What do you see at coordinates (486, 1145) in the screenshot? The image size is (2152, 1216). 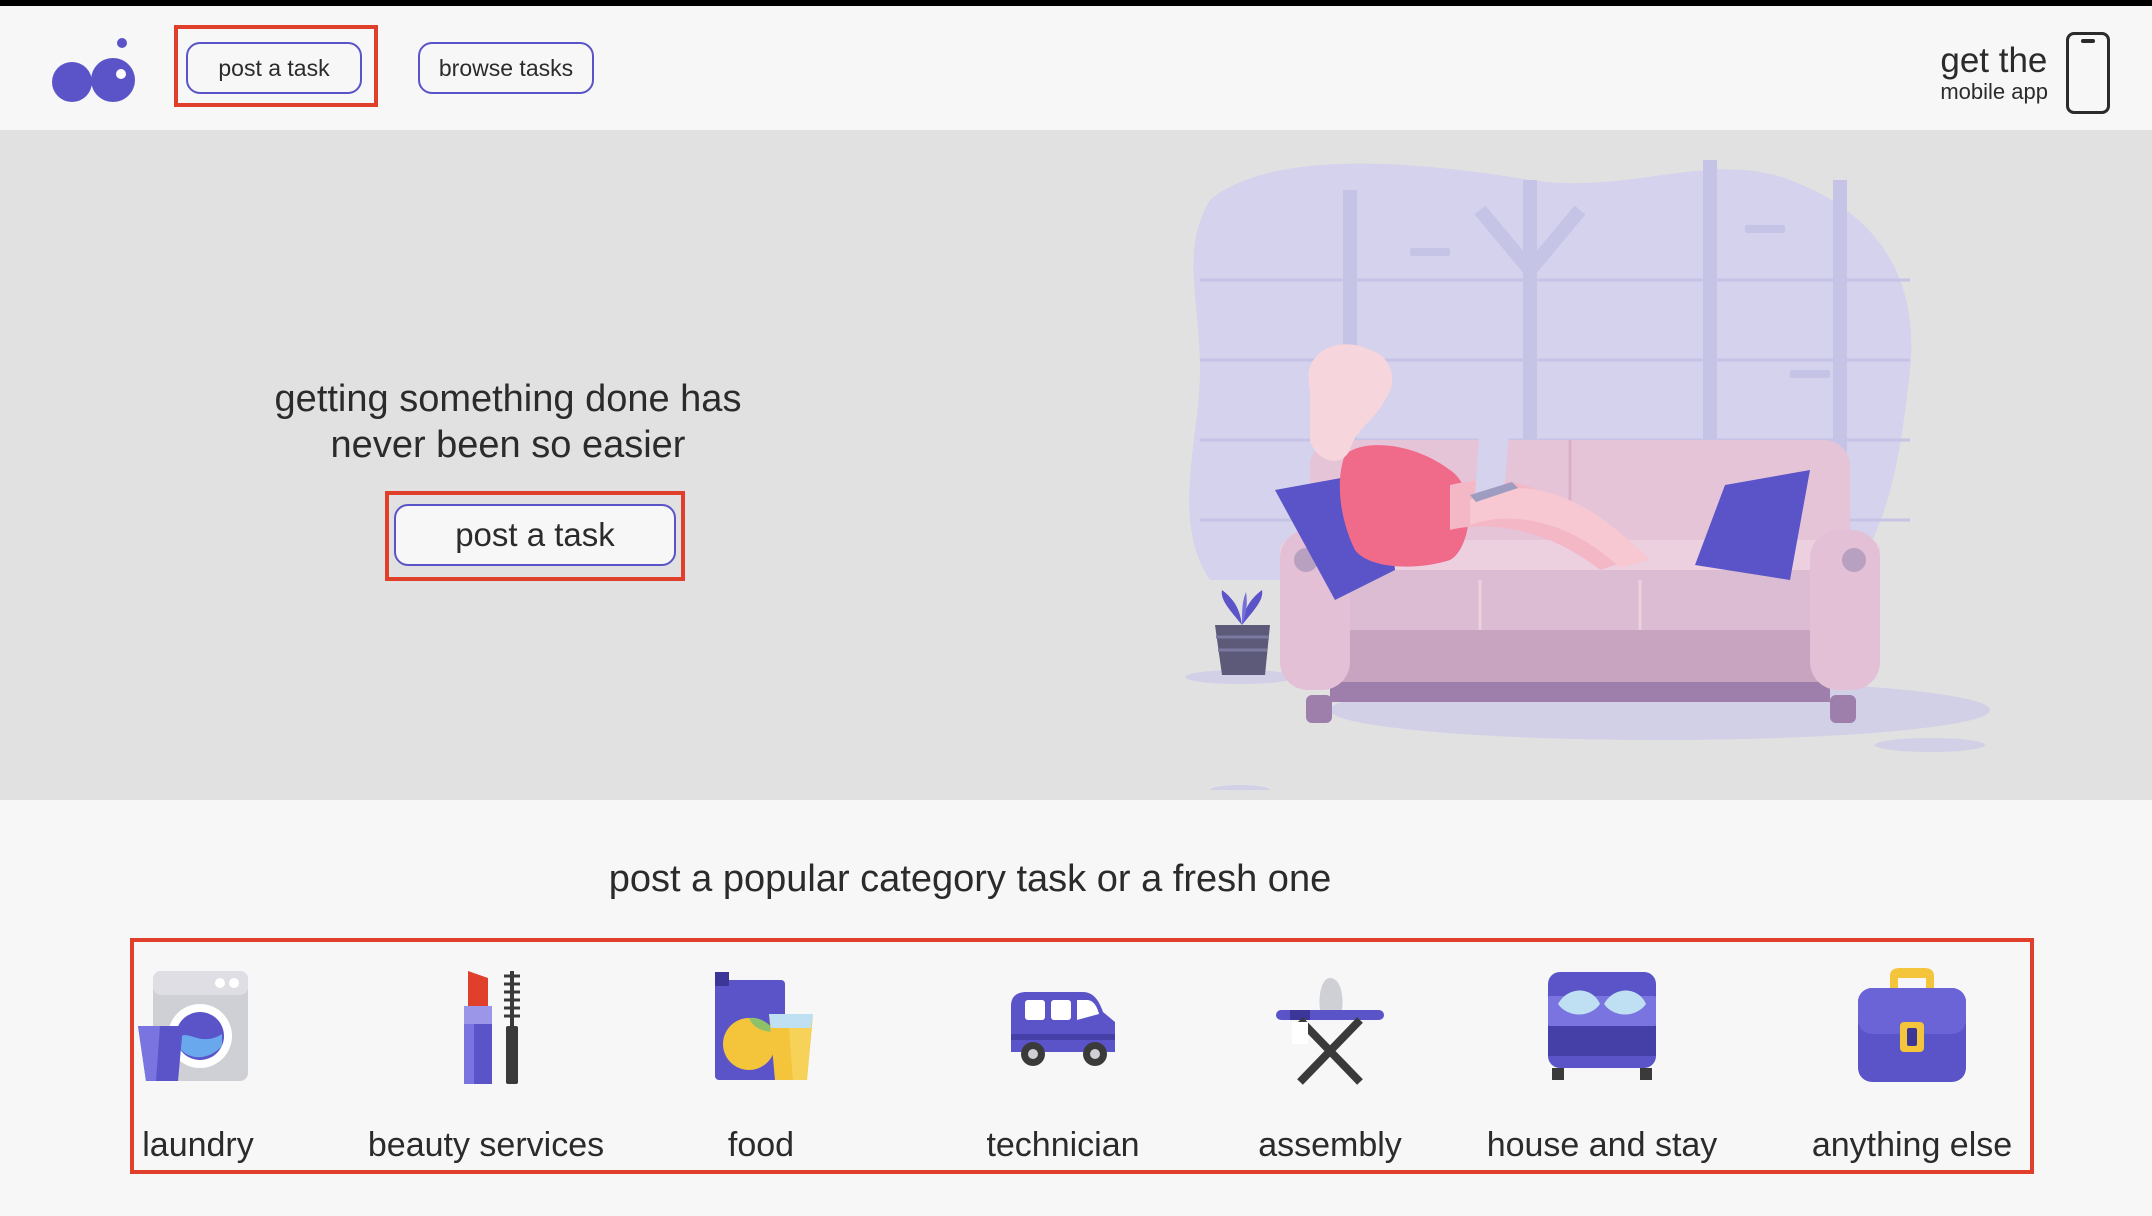 I see `category-label: beauty services` at bounding box center [486, 1145].